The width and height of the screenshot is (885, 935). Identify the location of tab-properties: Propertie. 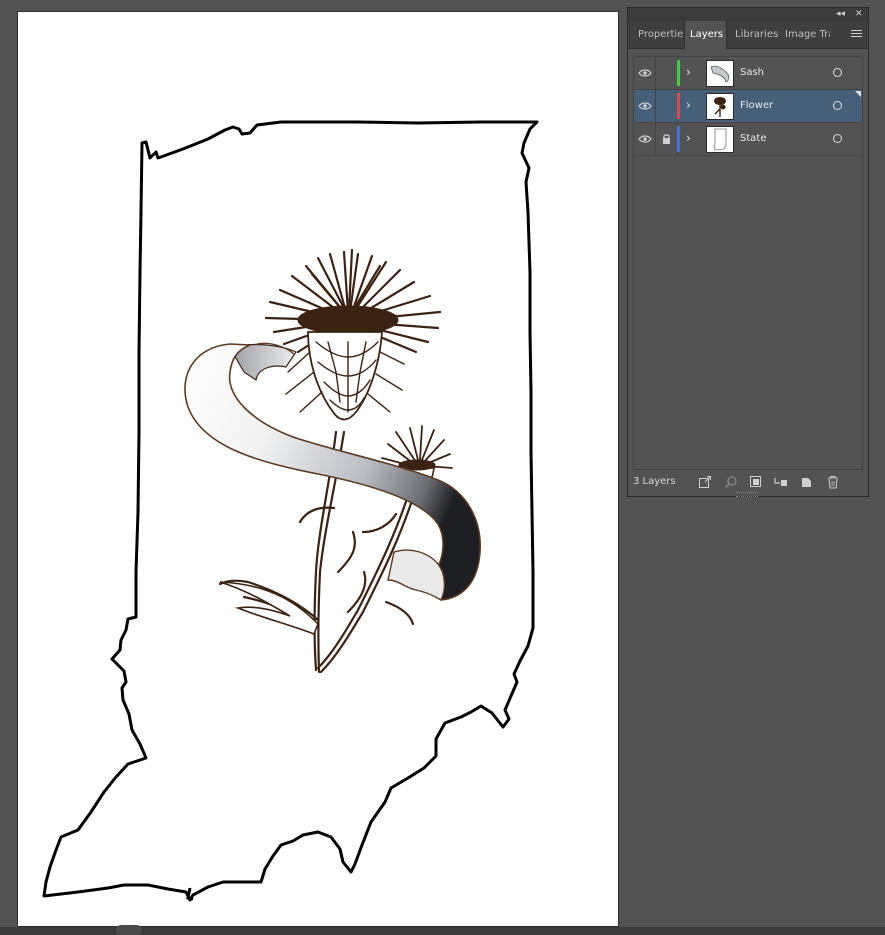
(659, 34).